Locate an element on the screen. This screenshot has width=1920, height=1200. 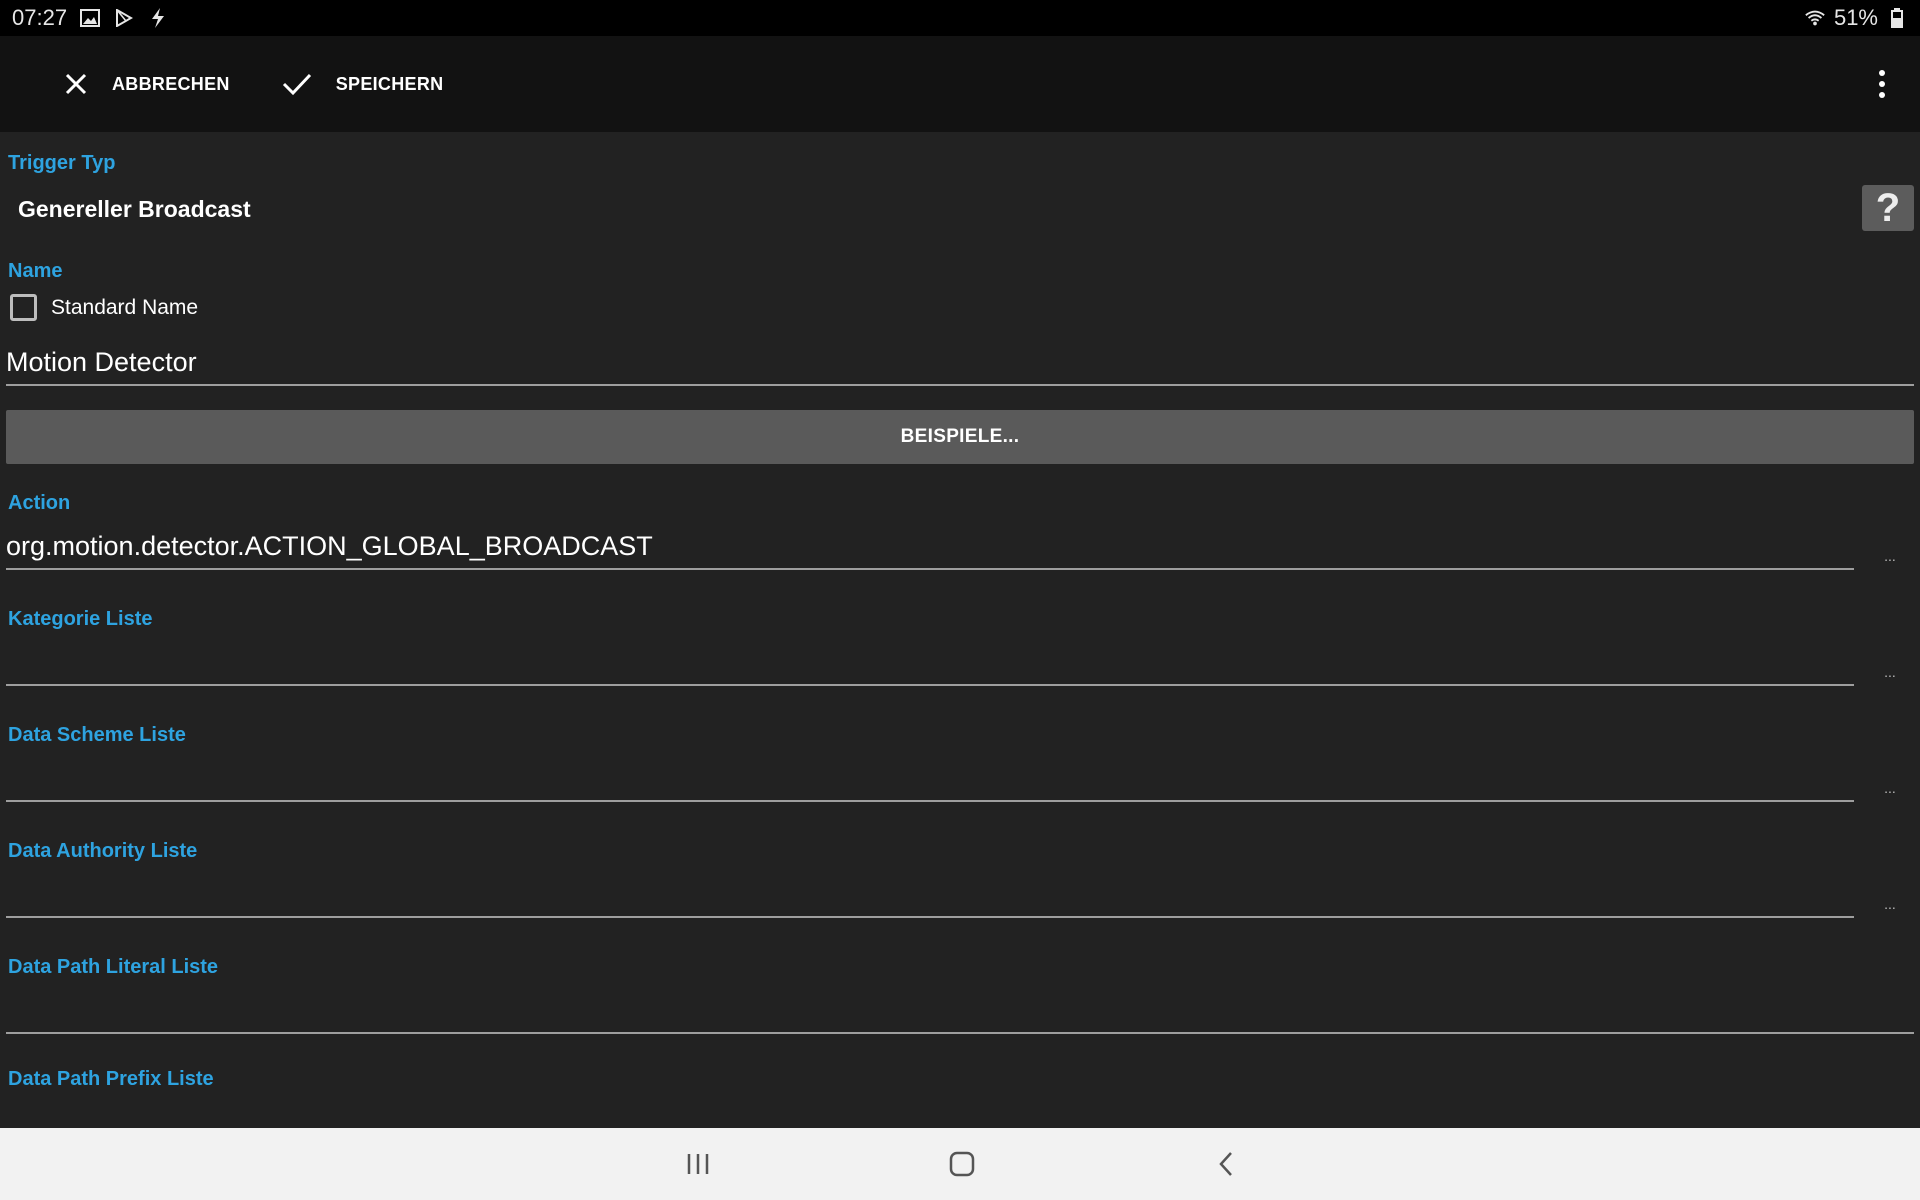
action-label: Action is located at coordinates (39, 503).